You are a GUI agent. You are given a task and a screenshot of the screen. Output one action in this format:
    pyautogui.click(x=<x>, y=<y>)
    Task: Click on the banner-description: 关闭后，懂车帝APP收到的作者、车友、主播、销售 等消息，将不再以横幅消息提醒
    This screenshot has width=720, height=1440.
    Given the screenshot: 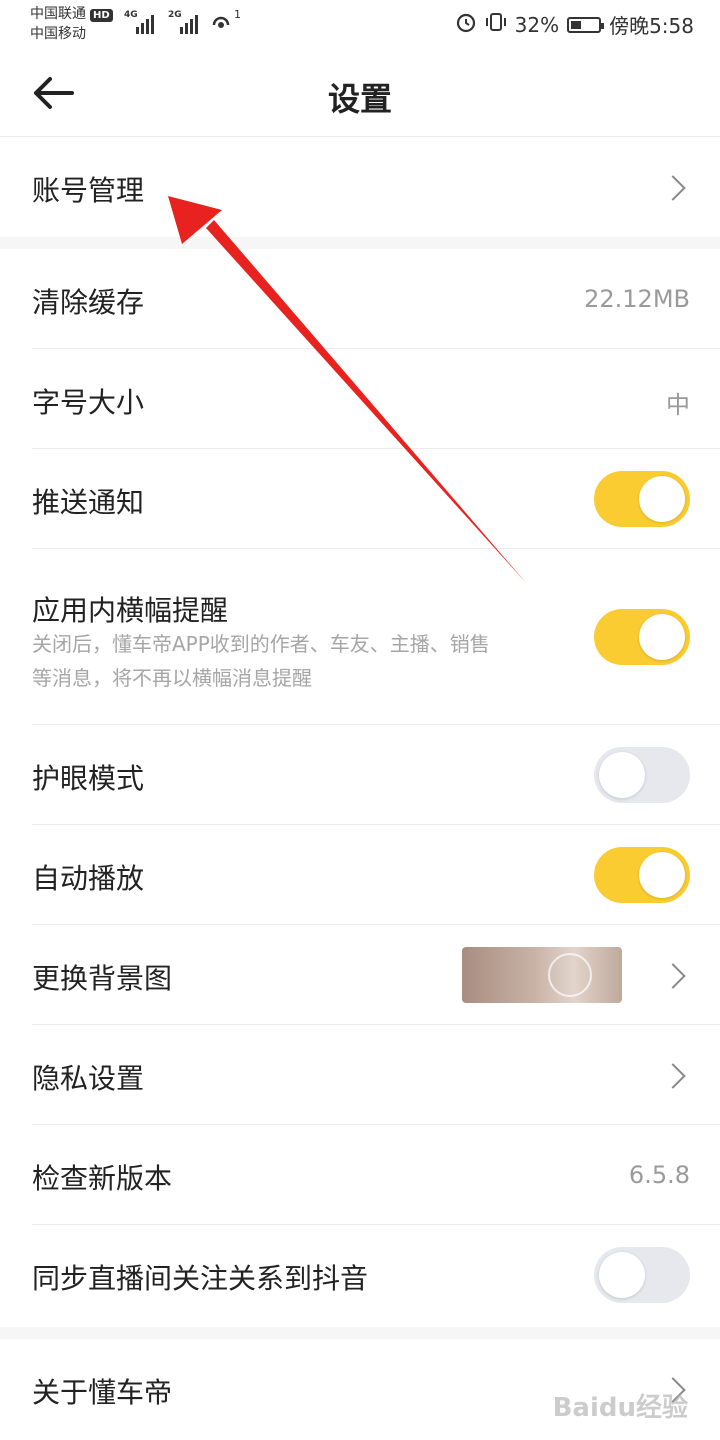 What is the action you would take?
    pyautogui.click(x=312, y=661)
    